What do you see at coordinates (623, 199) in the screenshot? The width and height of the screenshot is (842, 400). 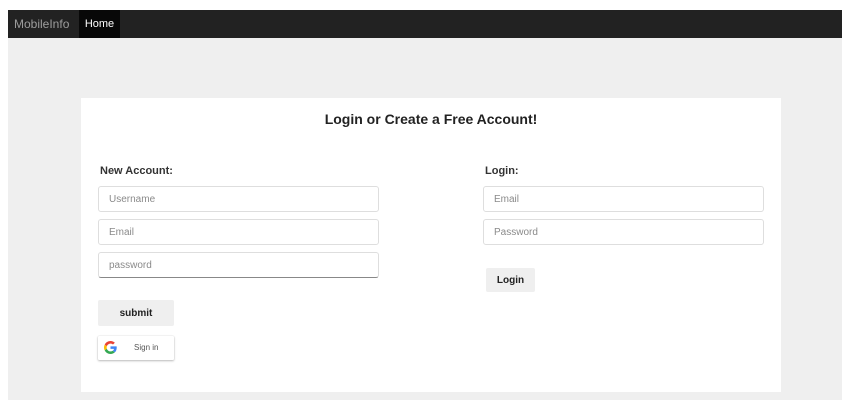 I see `login-email-input` at bounding box center [623, 199].